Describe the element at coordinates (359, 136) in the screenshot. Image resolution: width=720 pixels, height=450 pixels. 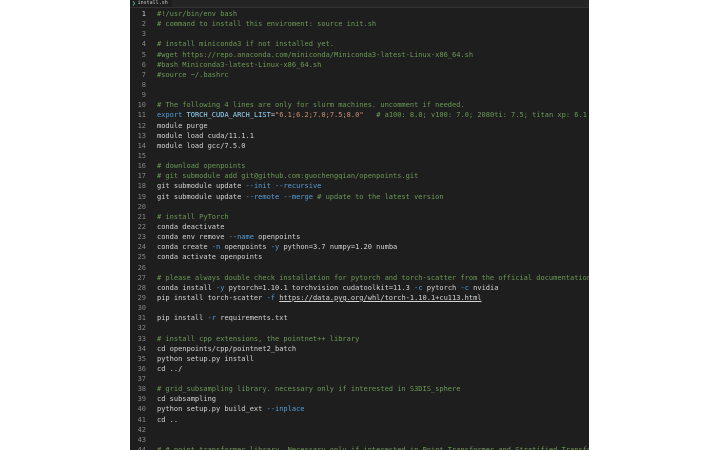
I see `code-line: 13 module load cuda/11.1.1` at that location.